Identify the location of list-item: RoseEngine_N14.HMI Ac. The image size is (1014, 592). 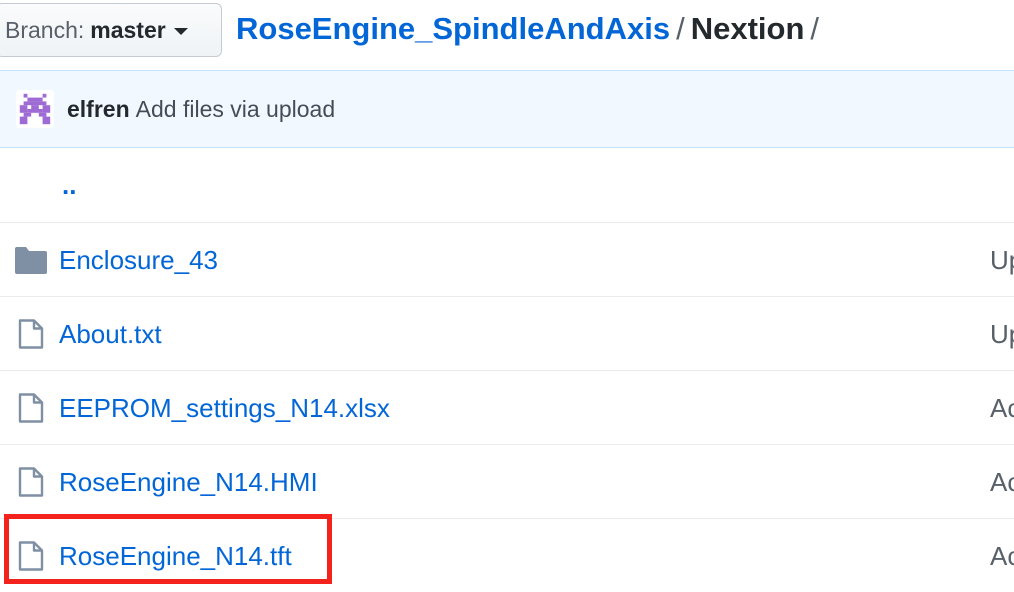
(507, 481).